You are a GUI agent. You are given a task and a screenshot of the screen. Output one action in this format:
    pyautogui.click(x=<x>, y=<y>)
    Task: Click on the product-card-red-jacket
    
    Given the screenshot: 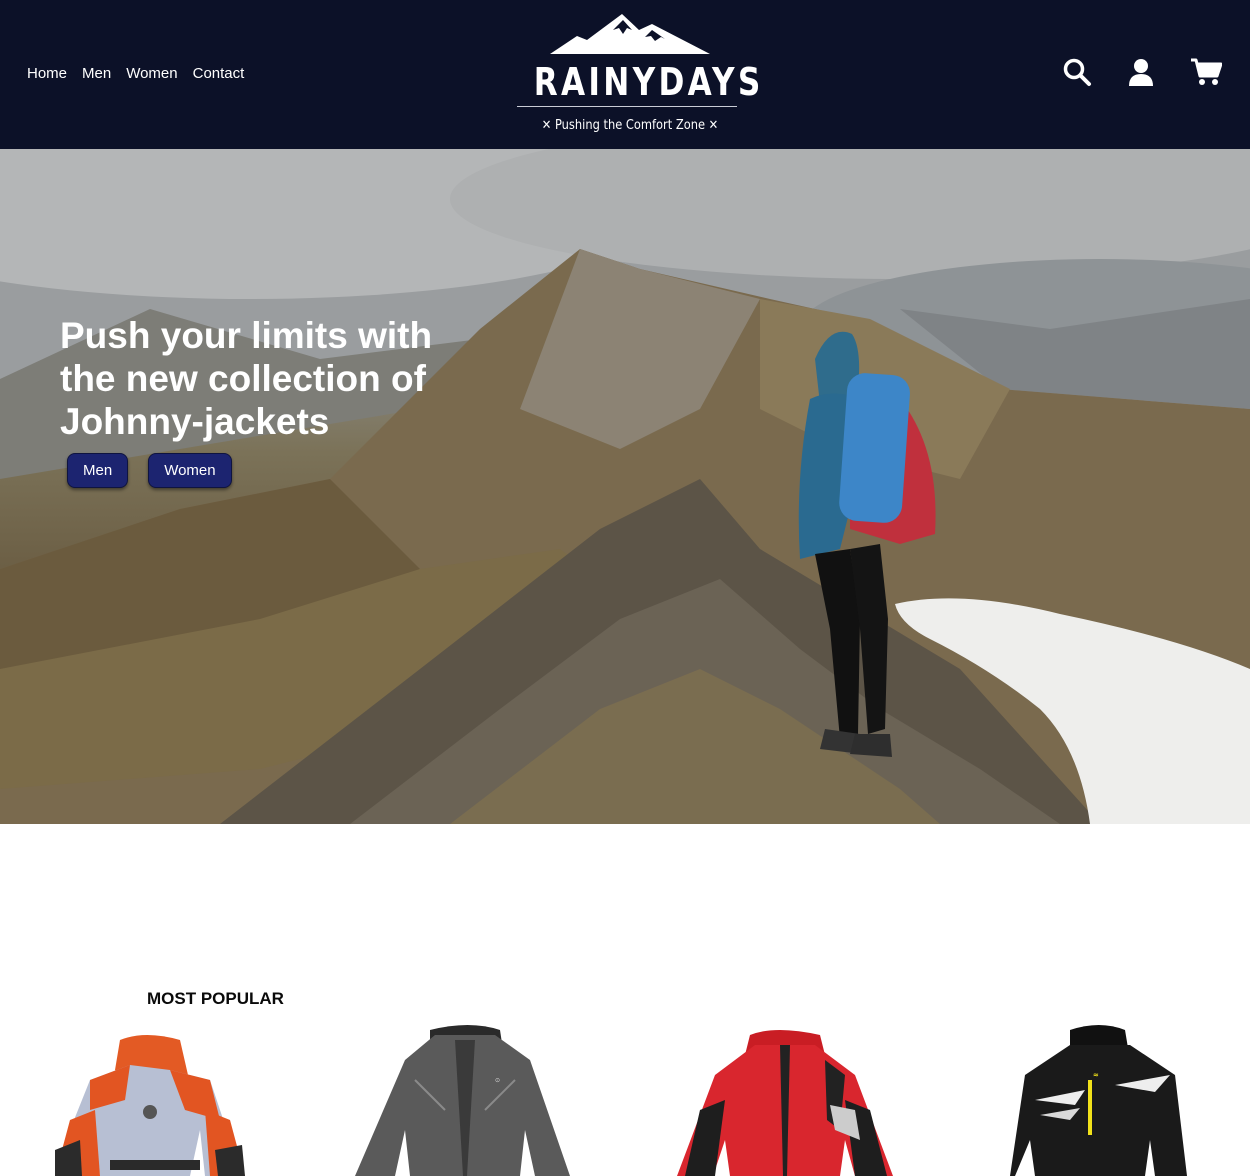 What is the action you would take?
    pyautogui.click(x=785, y=1098)
    